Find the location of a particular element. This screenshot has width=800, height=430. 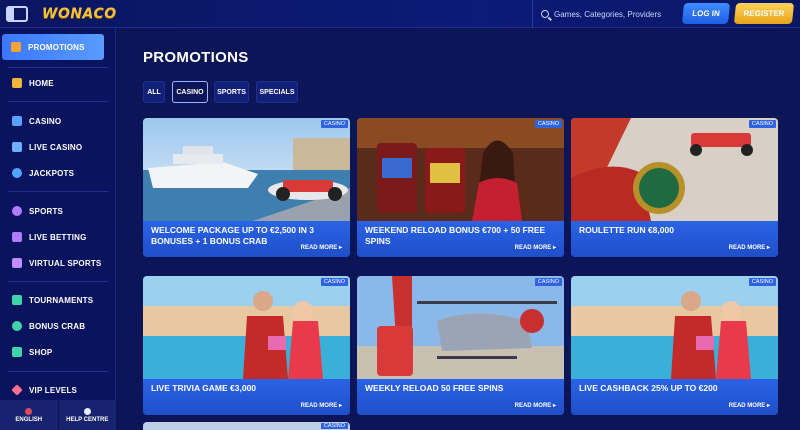

search-box: Games, Categories, Providers is located at coordinates (601, 14).